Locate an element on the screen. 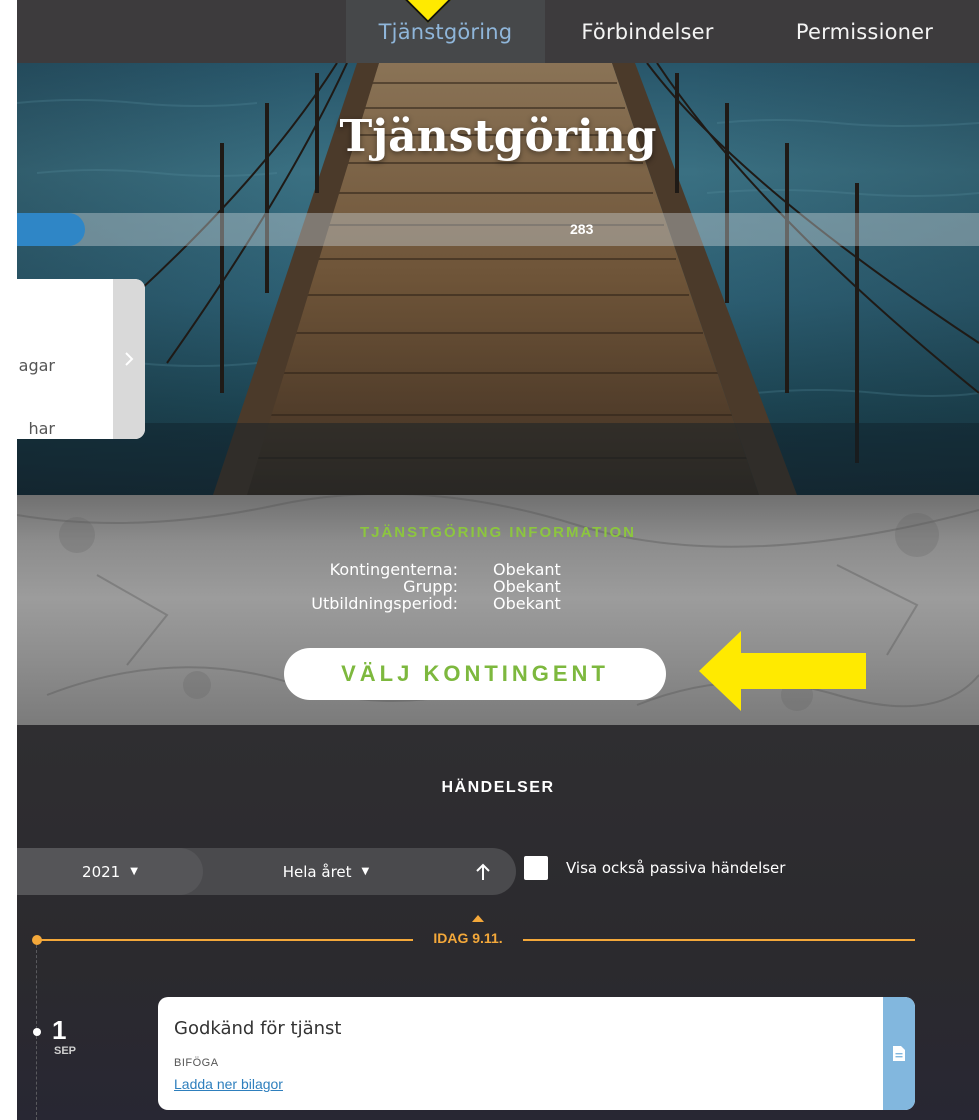  today-label: IDAG 9.11. is located at coordinates (468, 938).